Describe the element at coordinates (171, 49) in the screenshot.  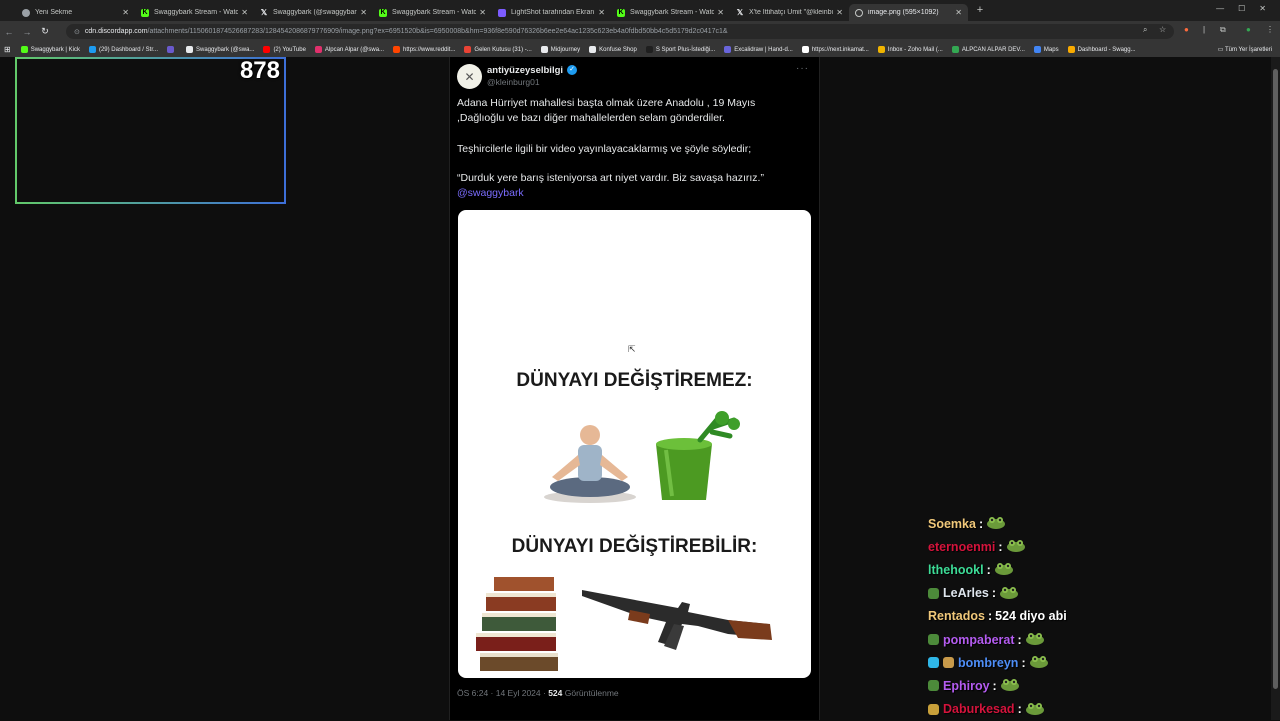
I see `bookmark-item` at that location.